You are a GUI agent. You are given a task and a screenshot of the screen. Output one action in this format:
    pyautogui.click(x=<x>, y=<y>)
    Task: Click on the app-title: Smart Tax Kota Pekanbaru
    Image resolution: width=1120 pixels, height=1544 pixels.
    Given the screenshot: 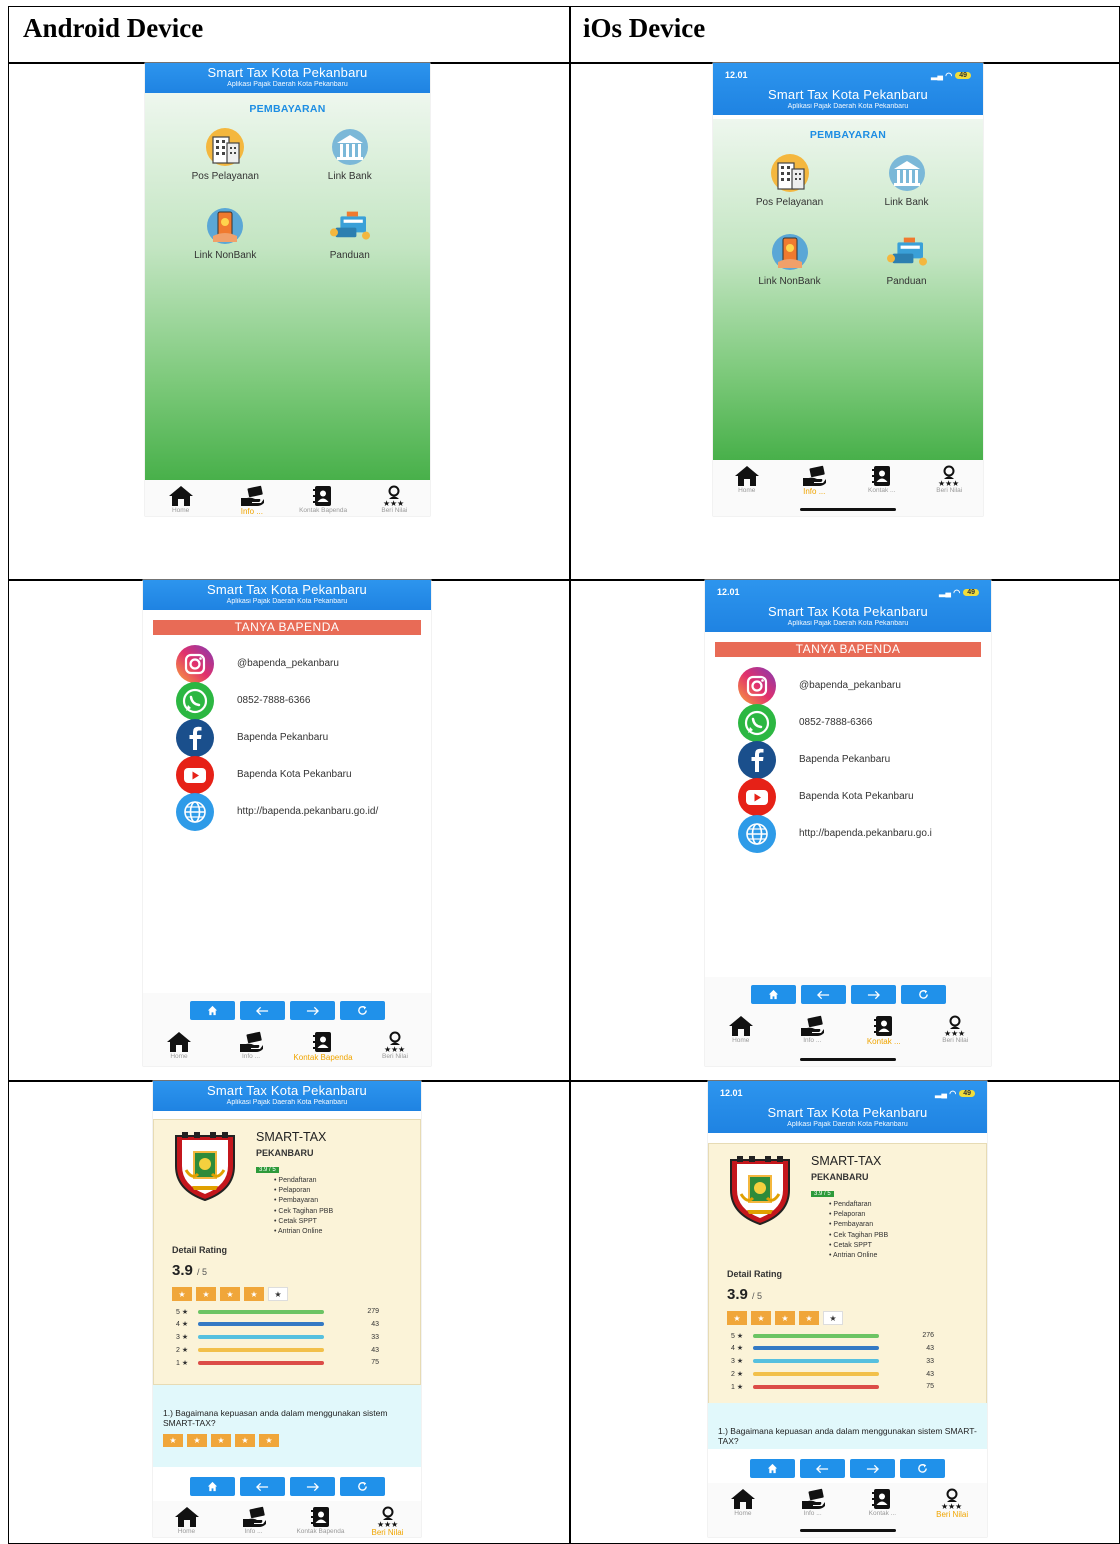 What is the action you would take?
    pyautogui.click(x=287, y=1090)
    